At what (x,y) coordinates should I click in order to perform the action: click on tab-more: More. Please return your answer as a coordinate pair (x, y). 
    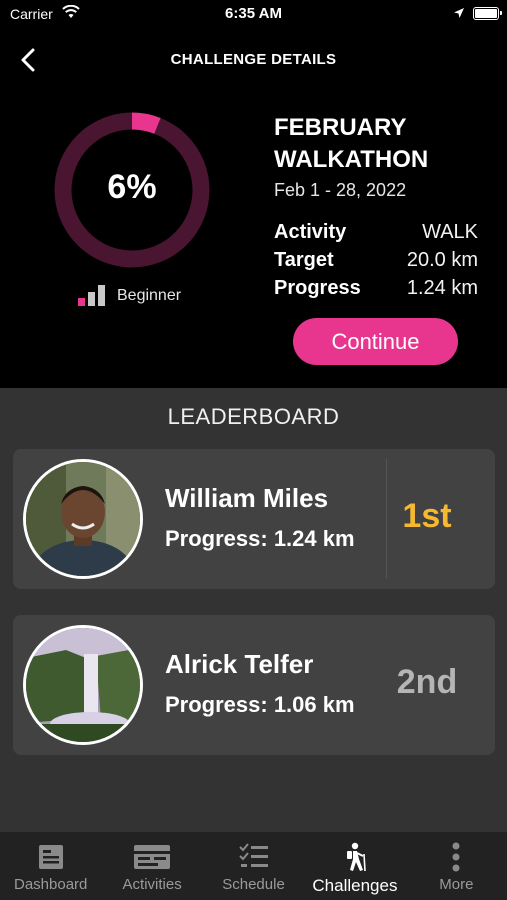
    Looking at the image, I should click on (456, 866).